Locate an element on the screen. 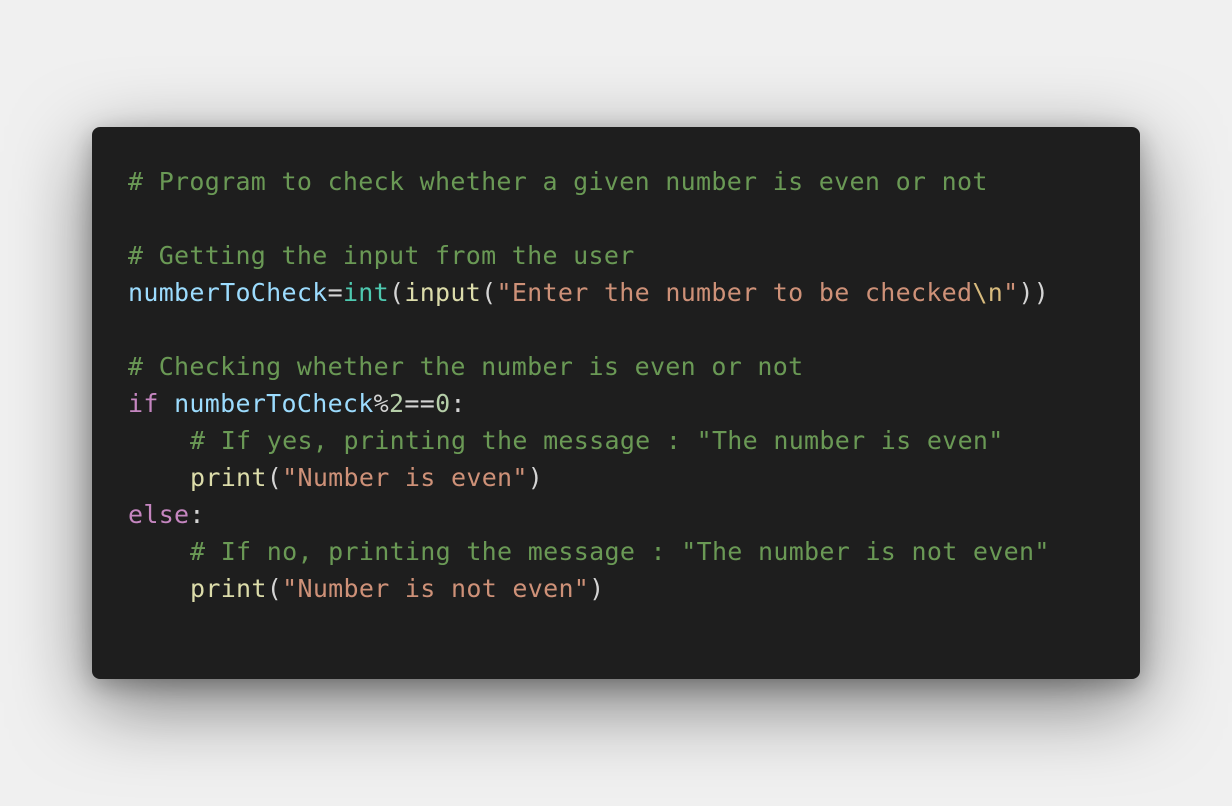 The width and height of the screenshot is (1232, 806). code-line: print("Number is not even") is located at coordinates (589, 588).